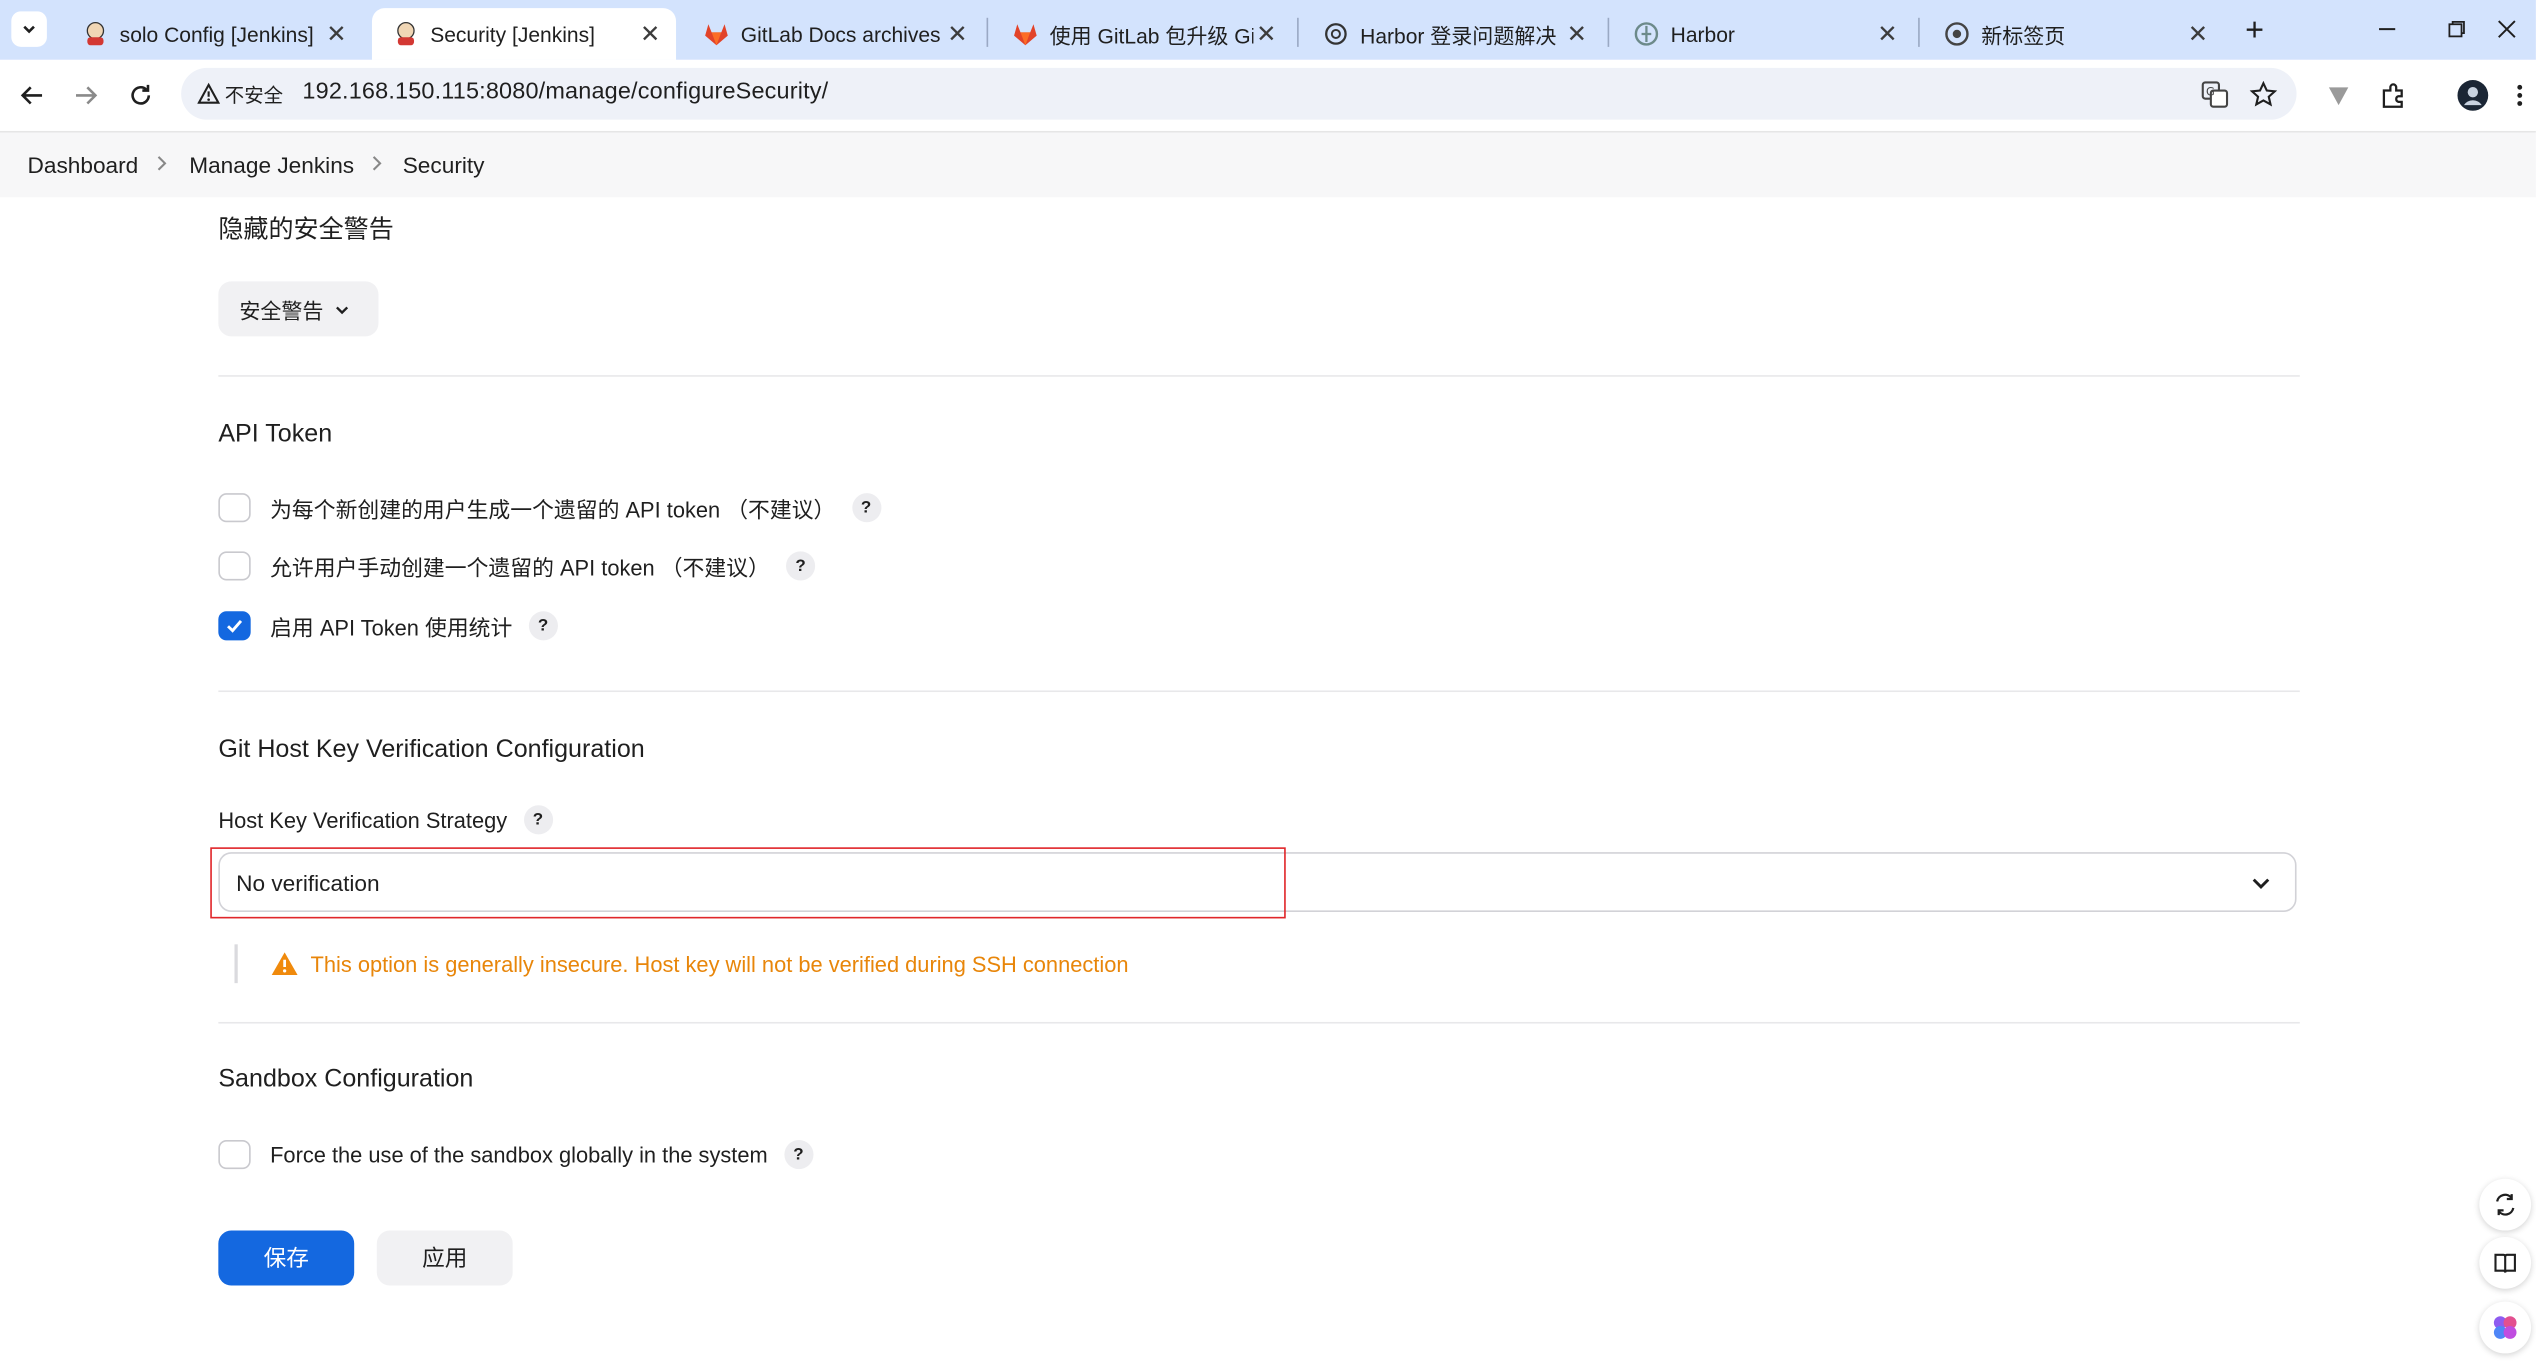  I want to click on host-key-strategy-select: No verification, so click(1257, 882).